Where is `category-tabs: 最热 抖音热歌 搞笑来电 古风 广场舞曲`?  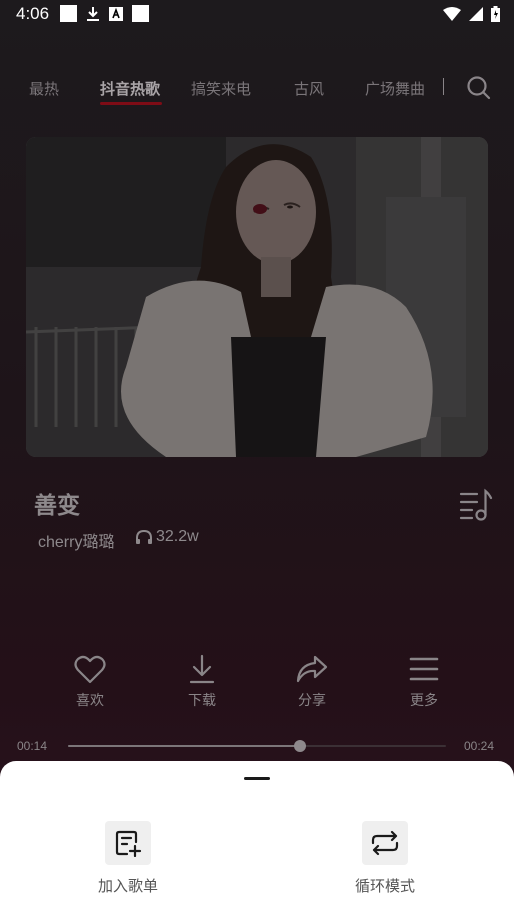 category-tabs: 最热 抖音热歌 搞笑来电 古风 广场舞曲 is located at coordinates (257, 90).